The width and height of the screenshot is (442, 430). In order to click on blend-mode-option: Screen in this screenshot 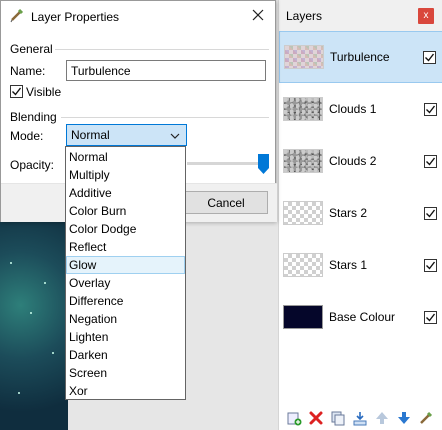, I will do `click(125, 373)`.